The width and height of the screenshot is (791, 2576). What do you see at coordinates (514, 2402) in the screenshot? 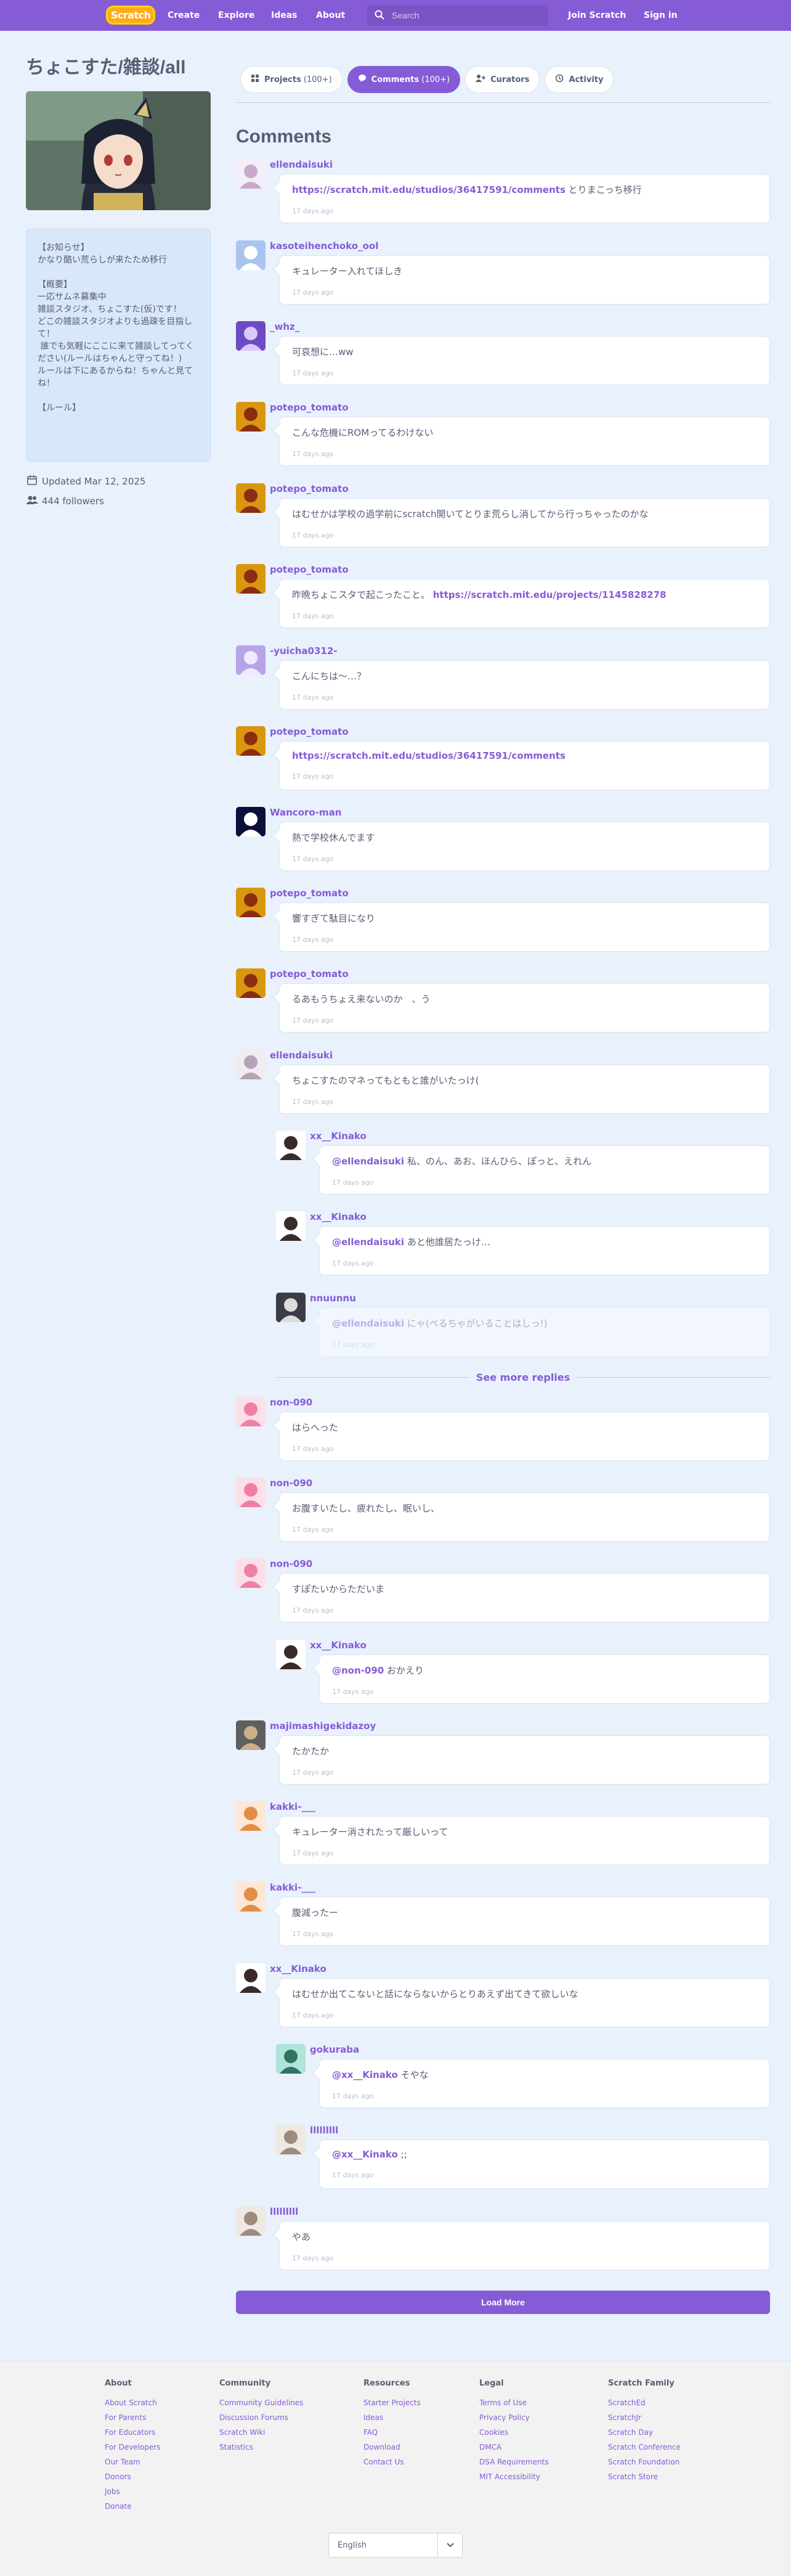
I see `footer-link: Terms of Use` at bounding box center [514, 2402].